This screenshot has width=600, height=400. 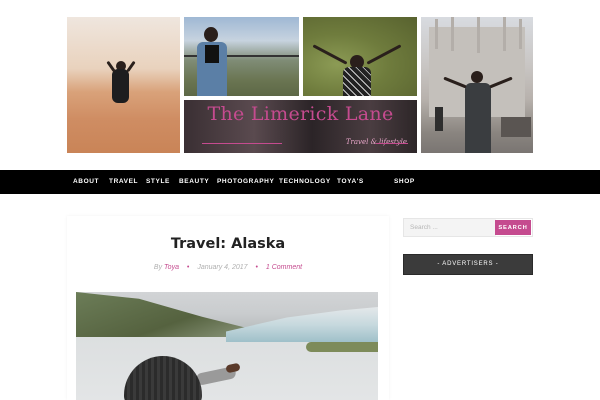 I want to click on glacier, so click(x=302, y=324).